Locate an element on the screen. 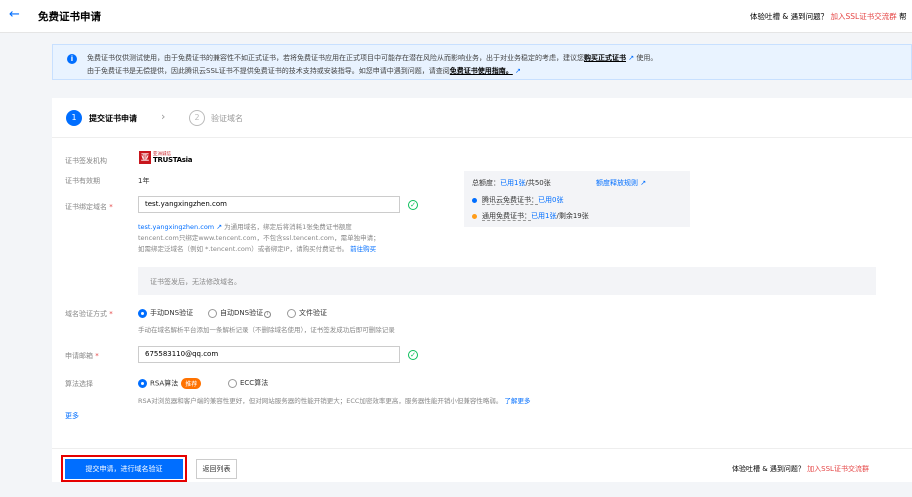  quota-general-rest: /剩余19张 is located at coordinates (572, 216).